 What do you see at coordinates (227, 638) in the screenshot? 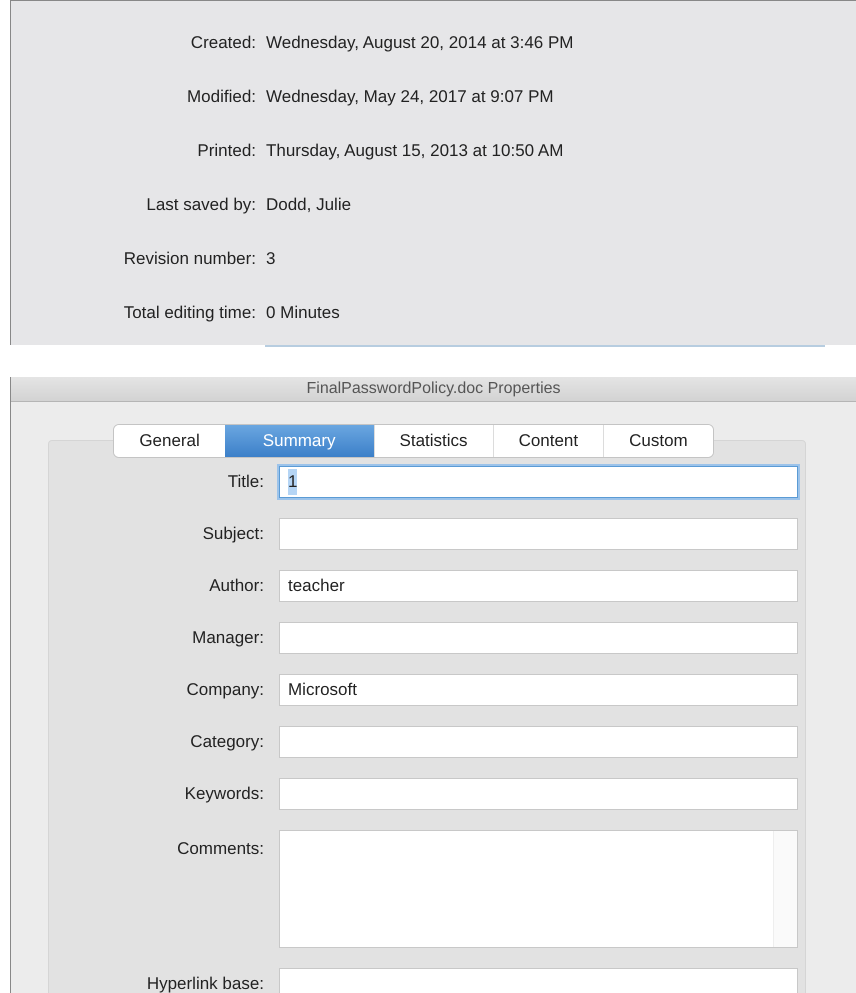
I see `field-label: Manager:` at bounding box center [227, 638].